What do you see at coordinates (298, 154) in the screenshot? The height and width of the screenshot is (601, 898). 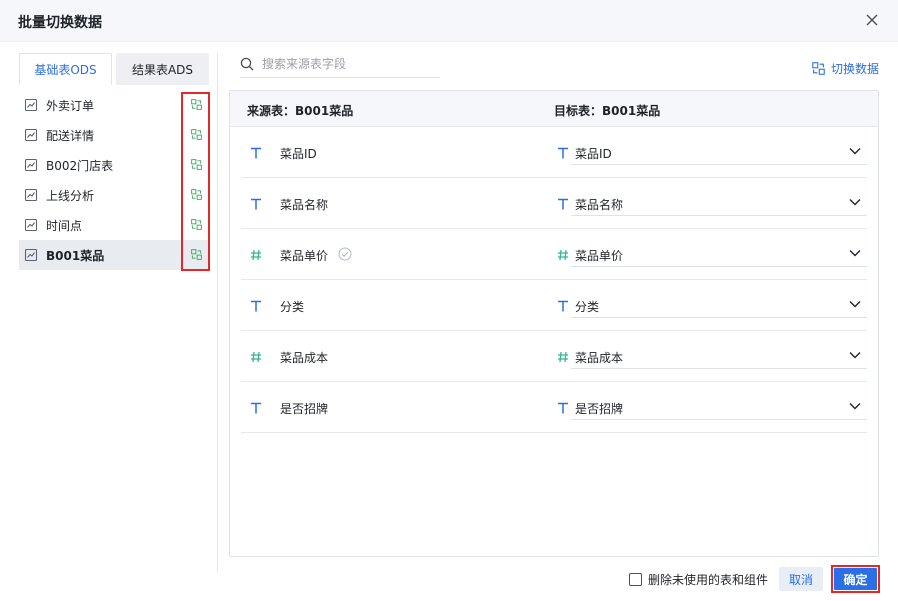 I see `source-field-name: 菜品ID` at bounding box center [298, 154].